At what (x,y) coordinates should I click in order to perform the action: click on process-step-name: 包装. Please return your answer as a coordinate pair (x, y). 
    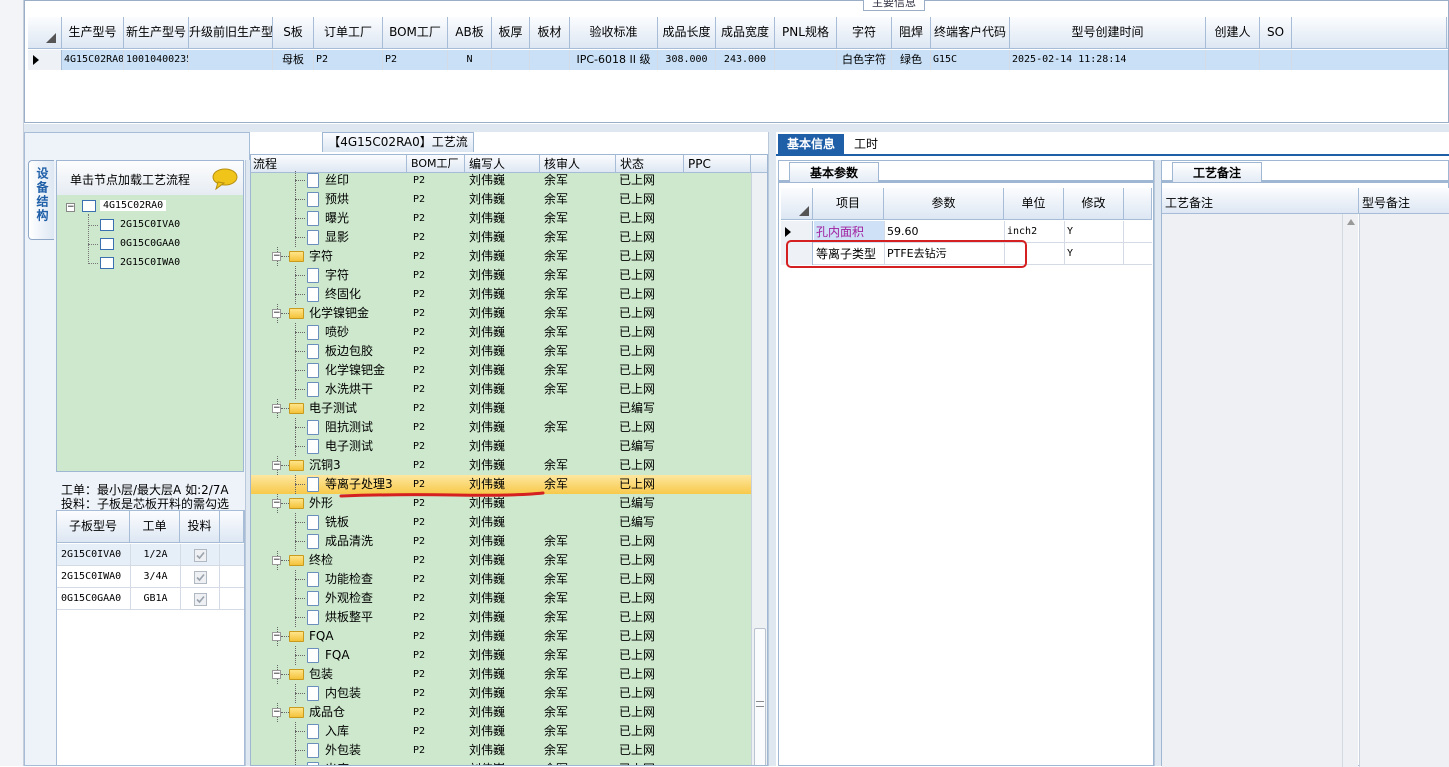
    Looking at the image, I should click on (357, 674).